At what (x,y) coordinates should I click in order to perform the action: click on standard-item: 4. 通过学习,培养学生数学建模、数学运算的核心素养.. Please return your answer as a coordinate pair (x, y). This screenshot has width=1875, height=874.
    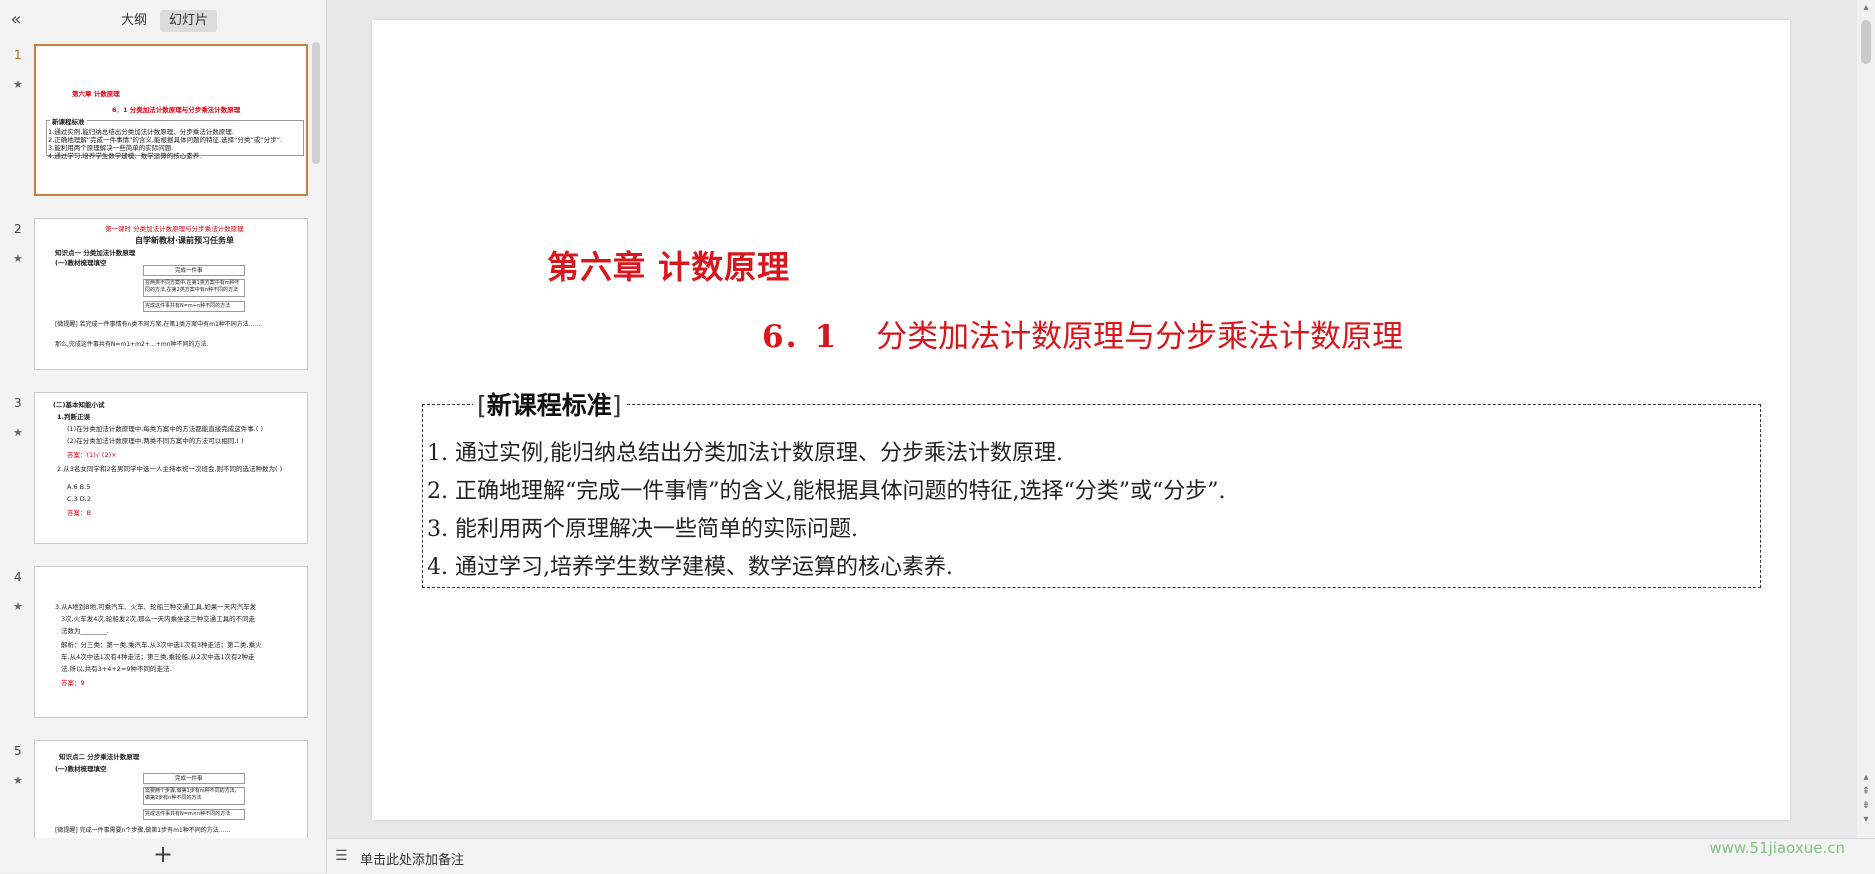
    Looking at the image, I should click on (690, 567).